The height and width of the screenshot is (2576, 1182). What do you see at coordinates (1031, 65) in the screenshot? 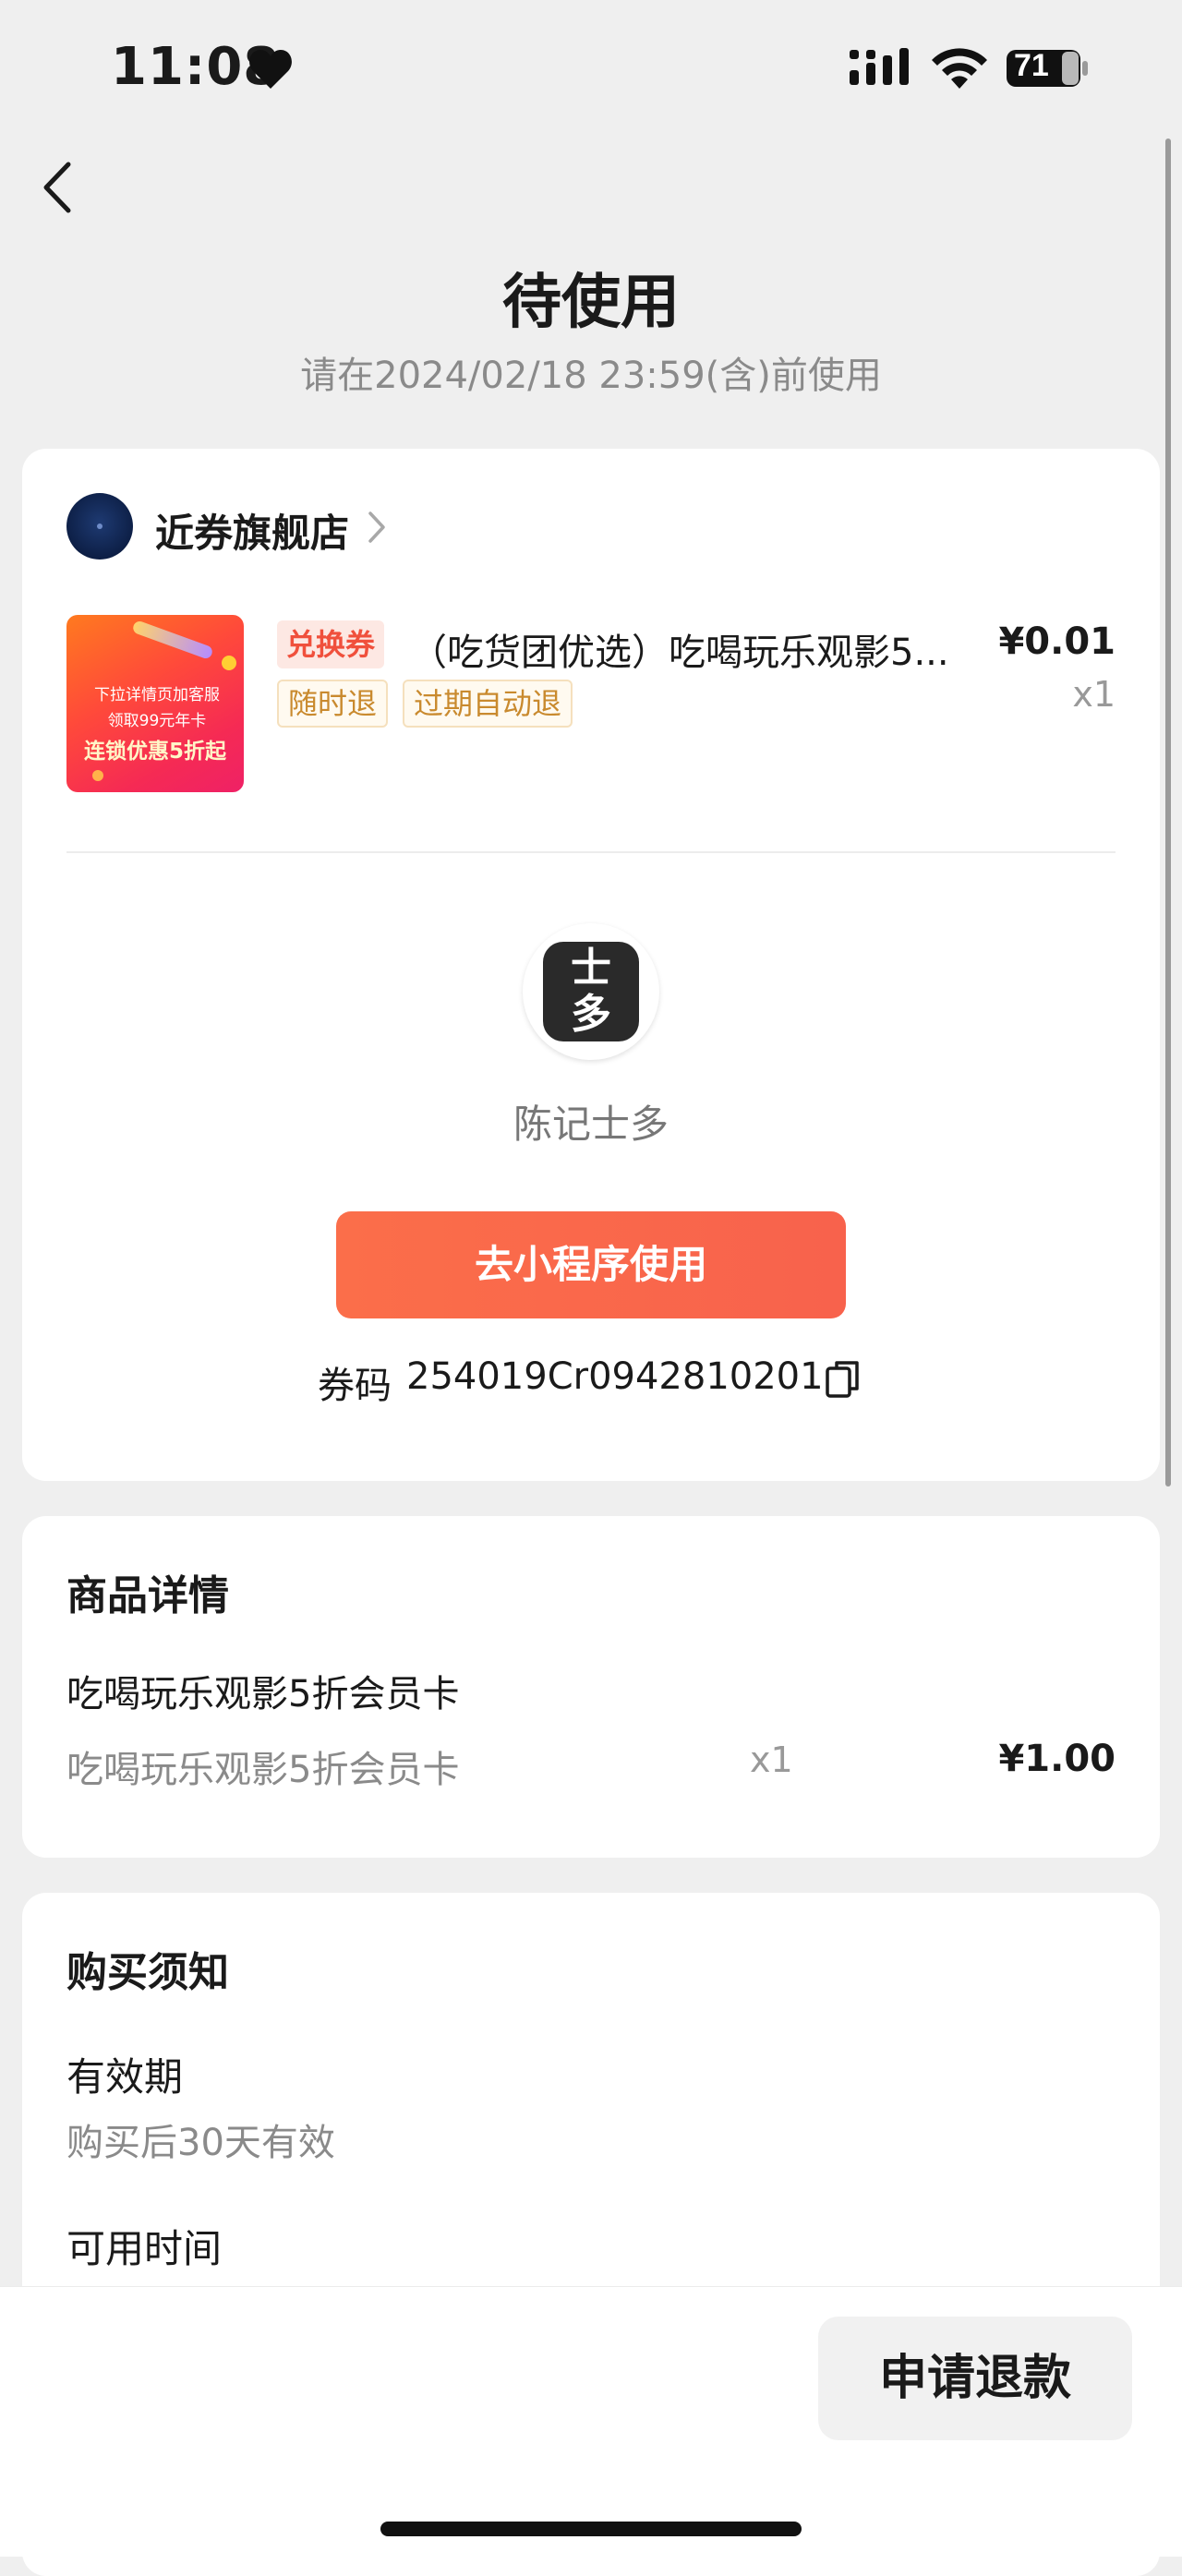
I see `battery-level: 71` at bounding box center [1031, 65].